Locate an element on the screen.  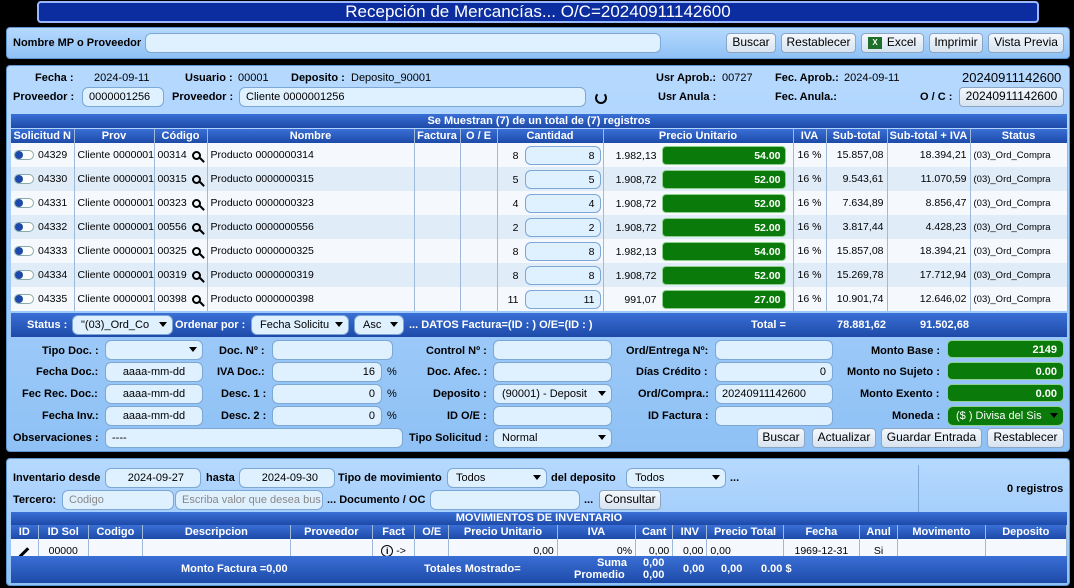
tipo-movimiento-select: Todos is located at coordinates (497, 478).